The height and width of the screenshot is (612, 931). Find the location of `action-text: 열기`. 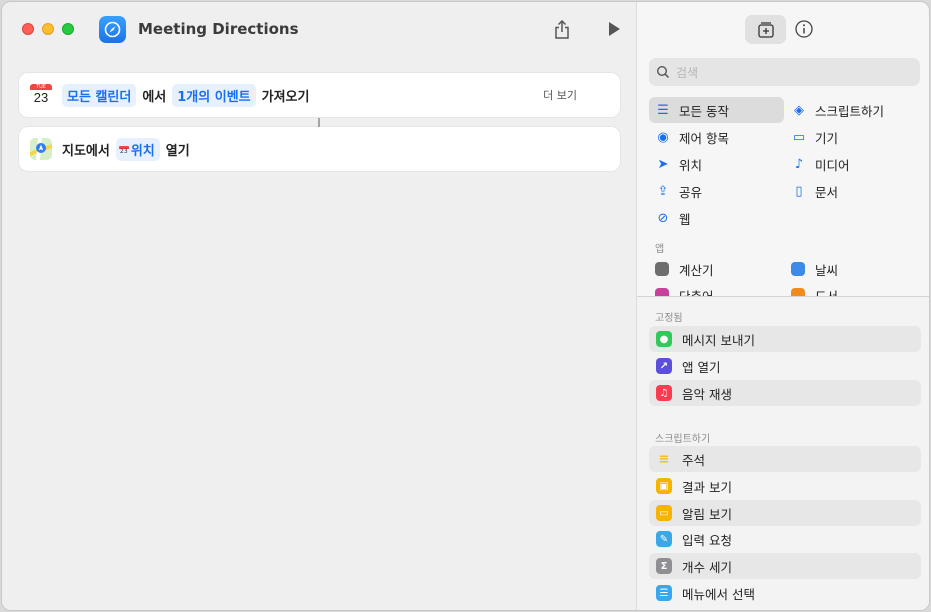

action-text: 열기 is located at coordinates (177, 151).